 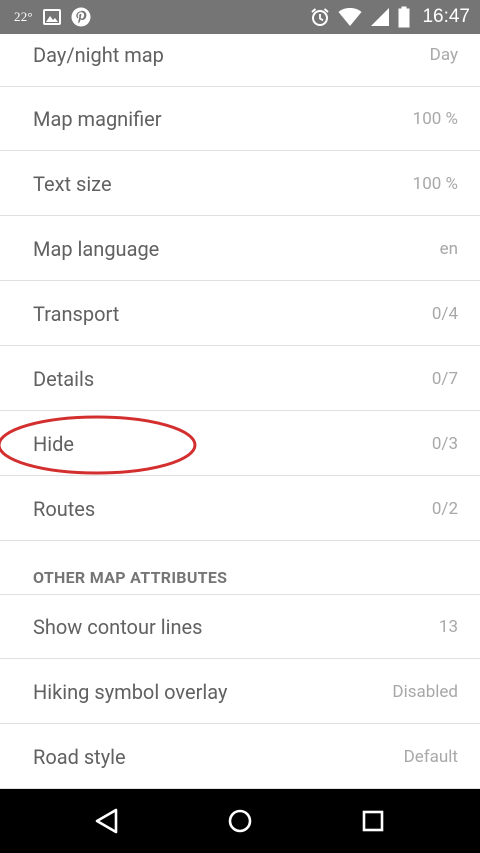 I want to click on setting-label: Map magnifier, so click(x=97, y=119).